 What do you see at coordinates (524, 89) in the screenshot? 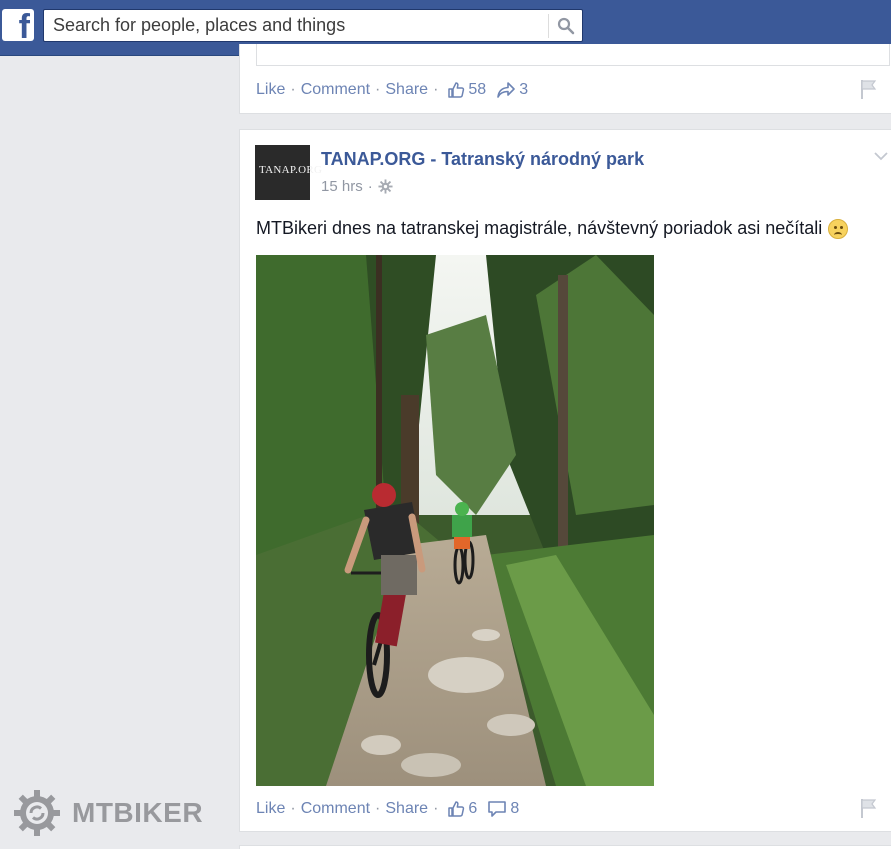
I see `share-count-value: 3` at bounding box center [524, 89].